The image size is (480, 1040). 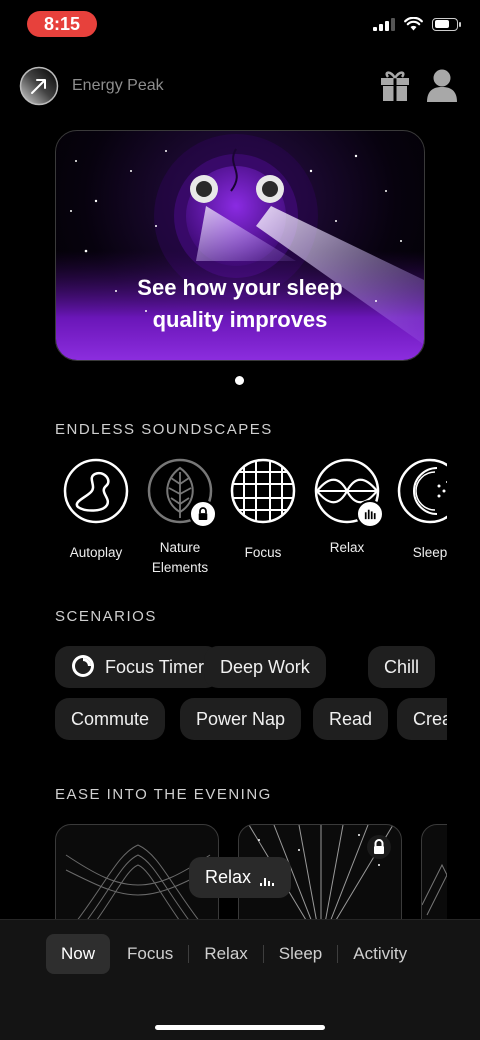 I want to click on chip-label: Commute, so click(x=110, y=719).